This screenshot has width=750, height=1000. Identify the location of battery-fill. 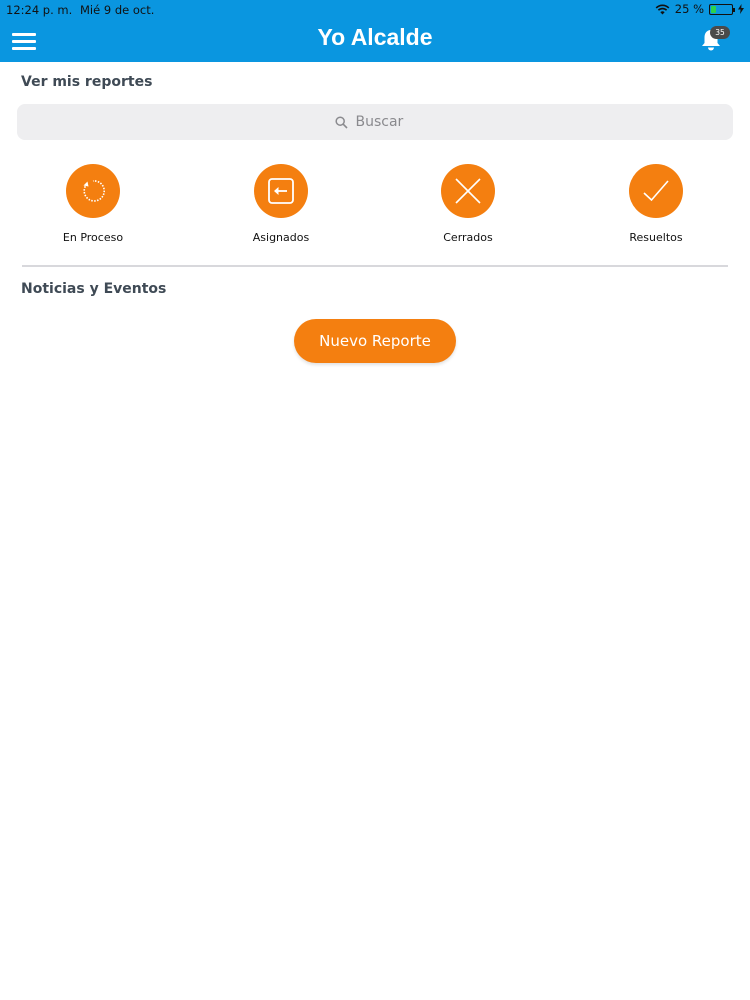
(713, 9).